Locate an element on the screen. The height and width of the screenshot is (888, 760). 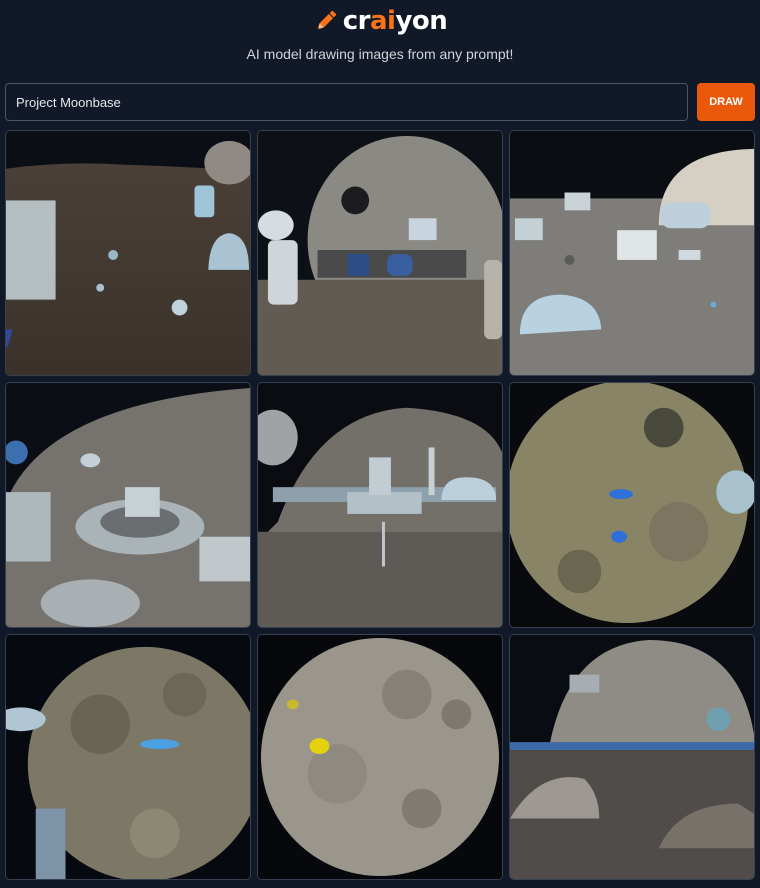
tagline: AI model drawing images from any prompt! is located at coordinates (380, 54).